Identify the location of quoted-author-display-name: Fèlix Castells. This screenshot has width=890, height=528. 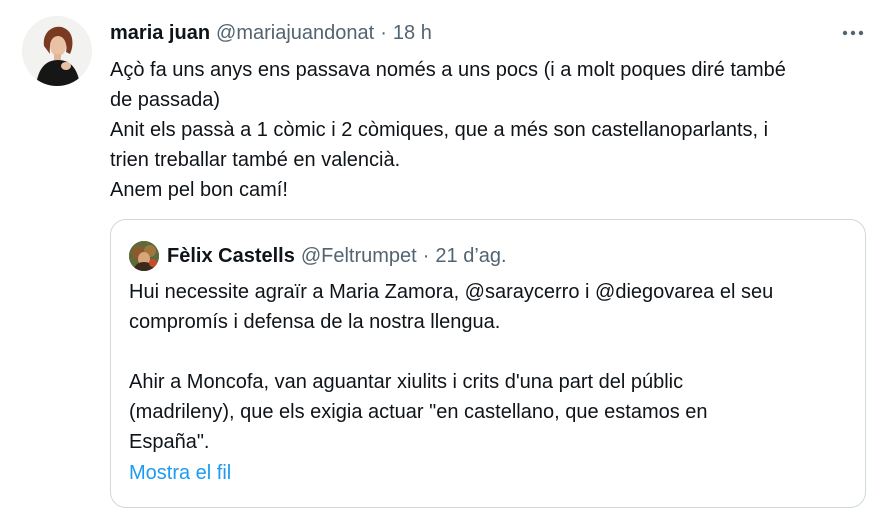
(231, 256).